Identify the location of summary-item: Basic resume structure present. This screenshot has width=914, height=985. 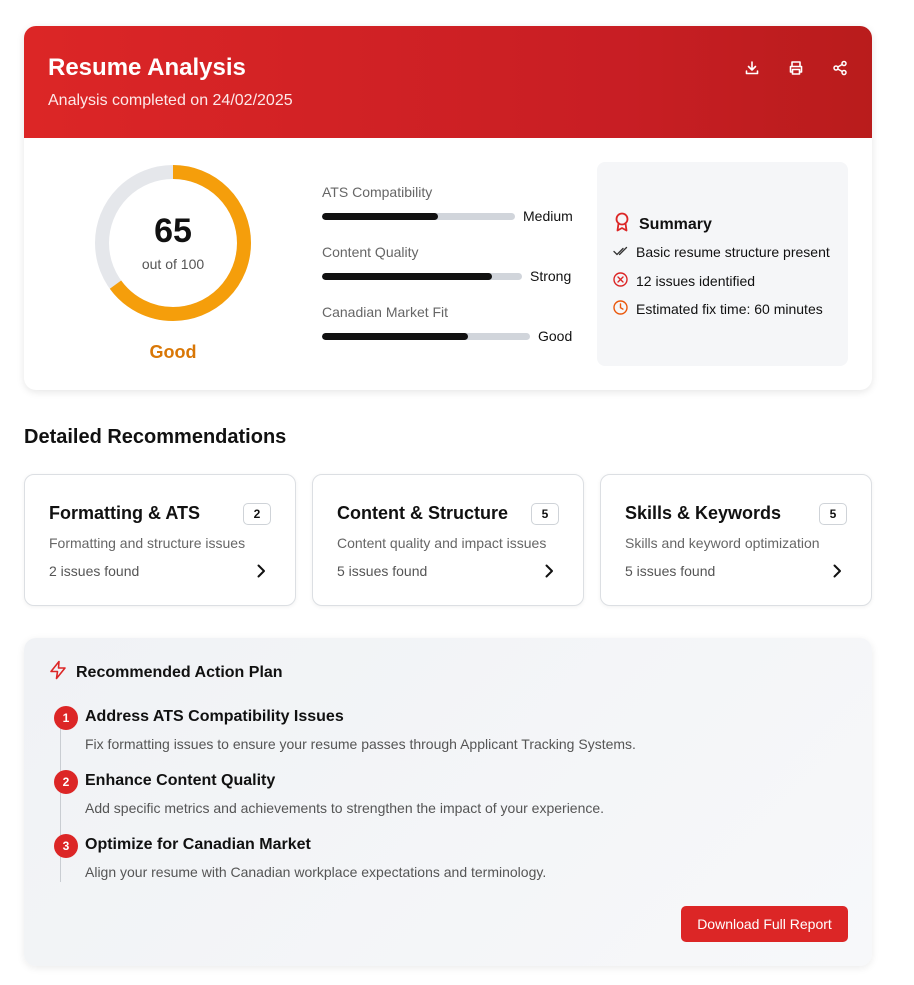
(721, 252).